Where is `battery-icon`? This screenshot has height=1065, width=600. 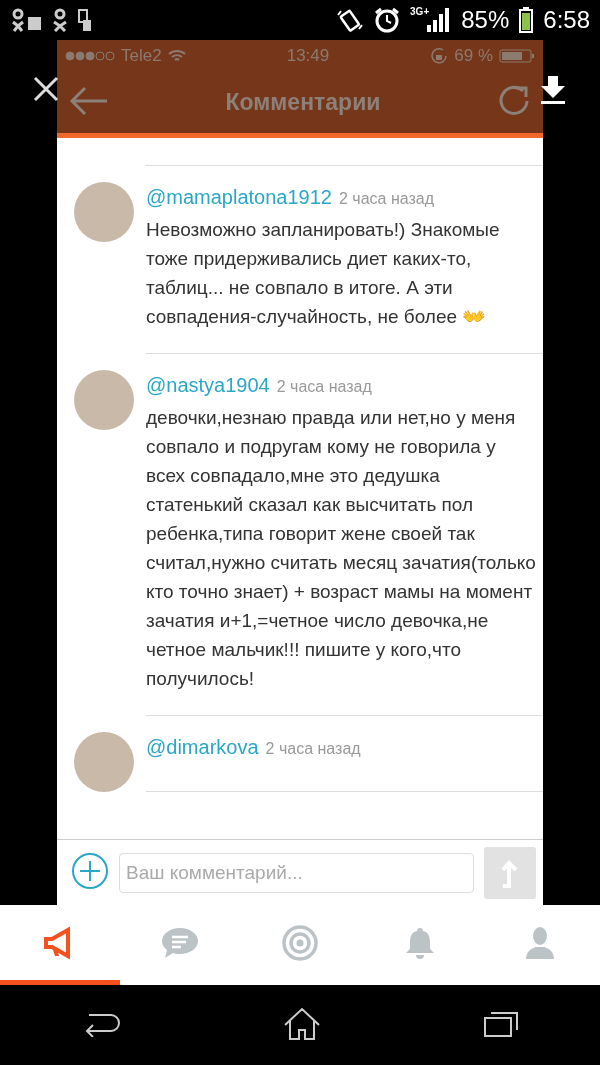
battery-icon is located at coordinates (526, 20).